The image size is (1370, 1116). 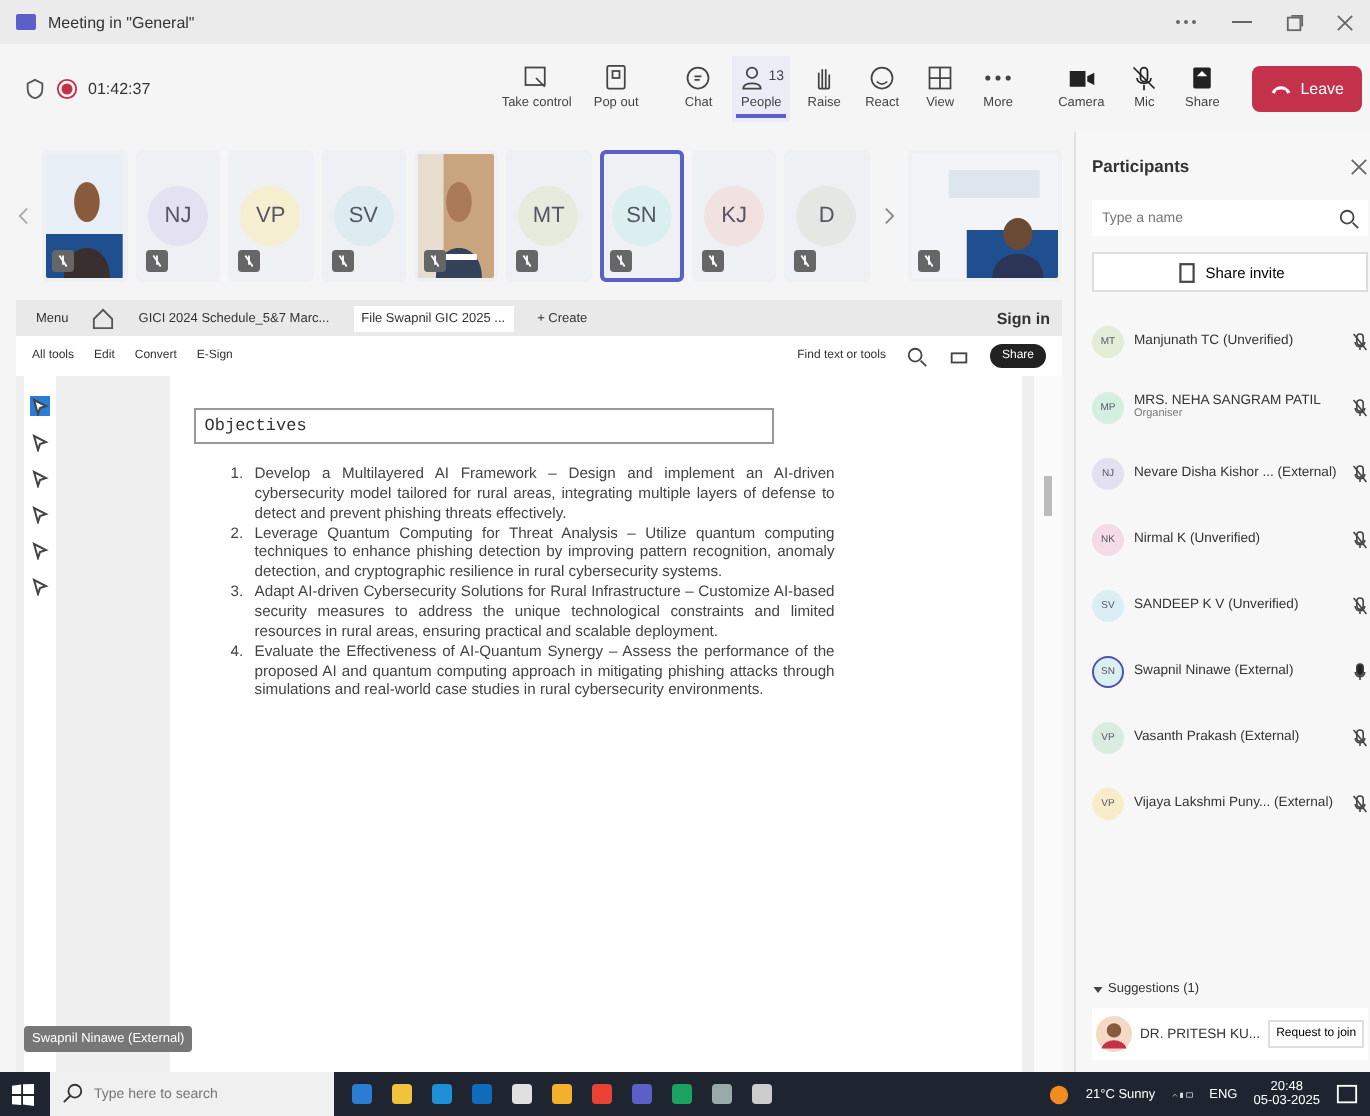 What do you see at coordinates (26, 22) in the screenshot?
I see `teams-icon` at bounding box center [26, 22].